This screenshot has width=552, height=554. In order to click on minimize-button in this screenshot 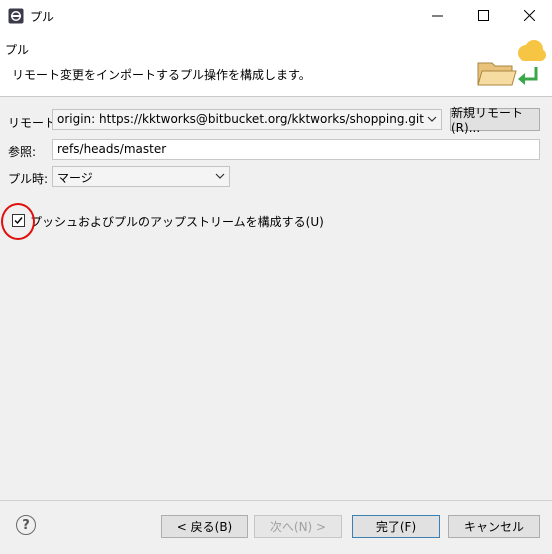, I will do `click(437, 15)`.